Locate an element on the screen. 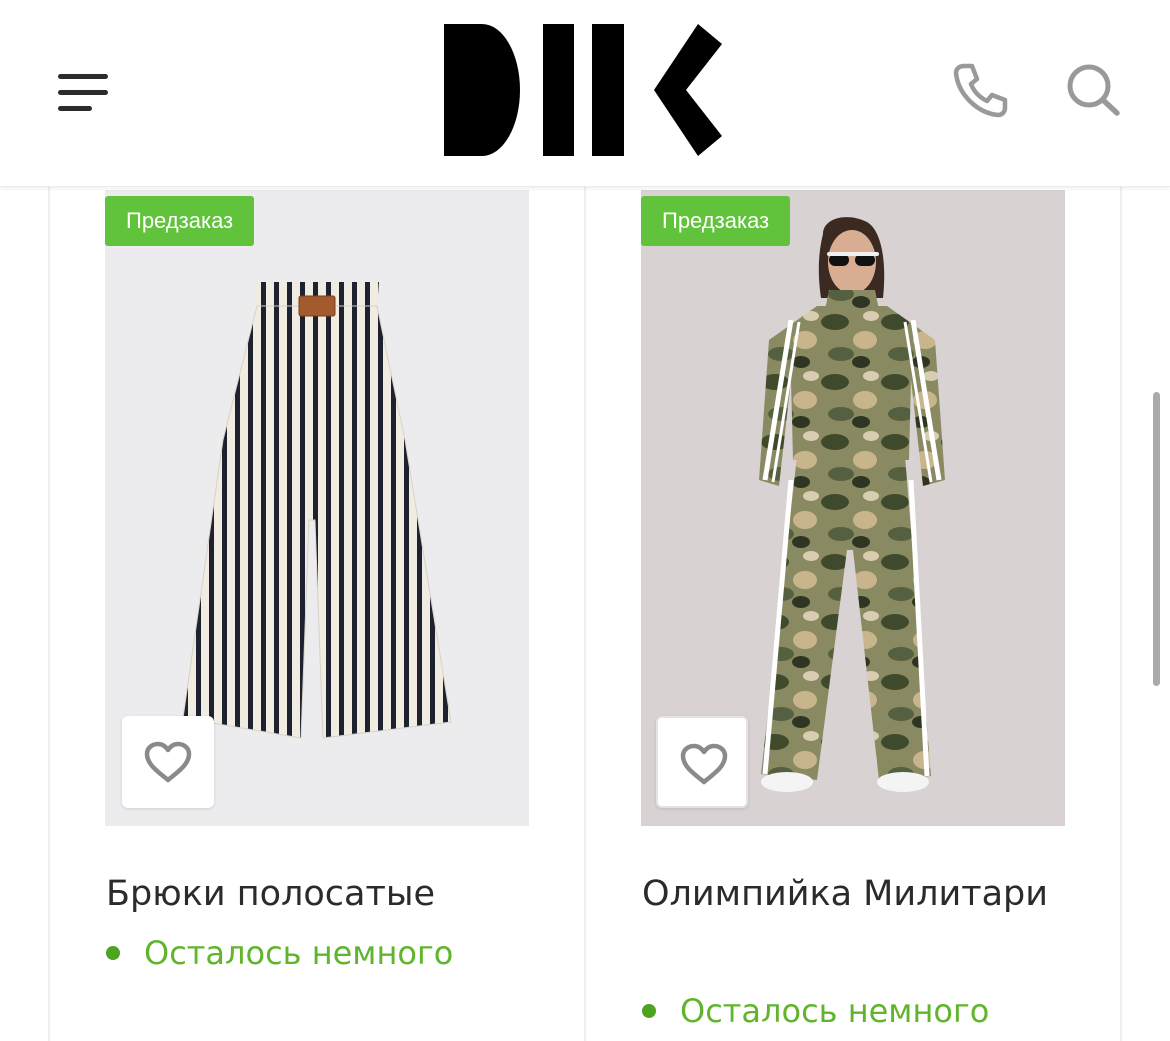 The height and width of the screenshot is (1041, 1170). phone-icon is located at coordinates (980, 90).